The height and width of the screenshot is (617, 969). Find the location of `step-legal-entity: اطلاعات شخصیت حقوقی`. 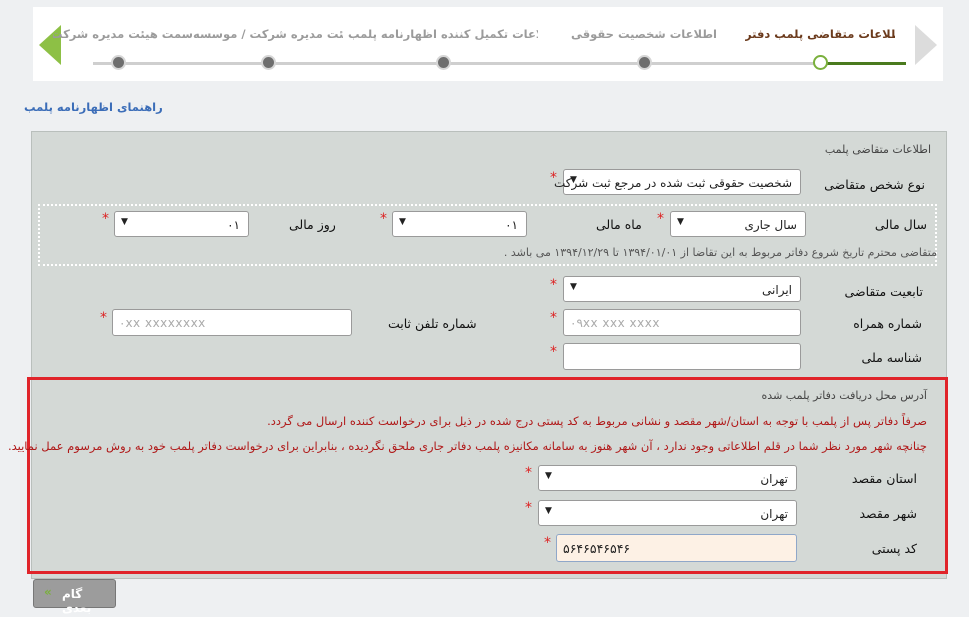

step-legal-entity: اطلاعات شخصیت حقوقی is located at coordinates (644, 44).